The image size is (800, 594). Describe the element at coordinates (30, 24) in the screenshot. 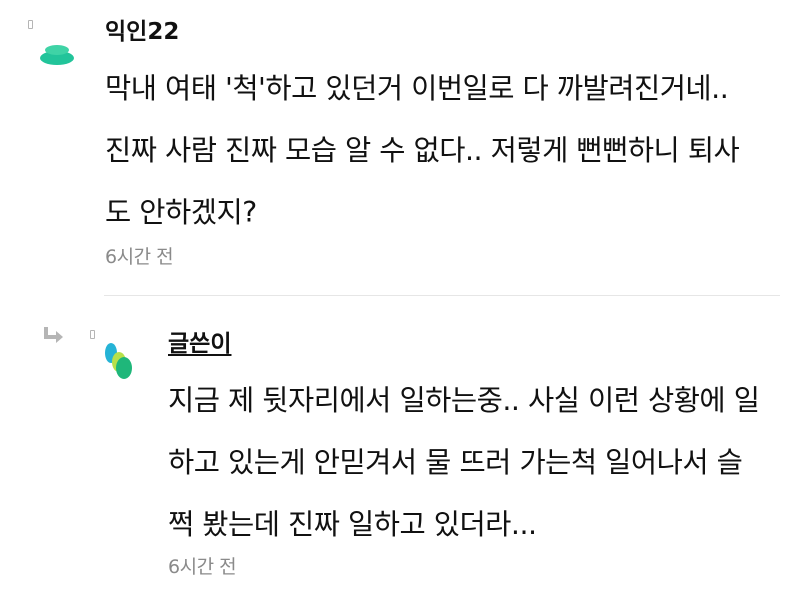

I see `comment-handle-icon` at that location.